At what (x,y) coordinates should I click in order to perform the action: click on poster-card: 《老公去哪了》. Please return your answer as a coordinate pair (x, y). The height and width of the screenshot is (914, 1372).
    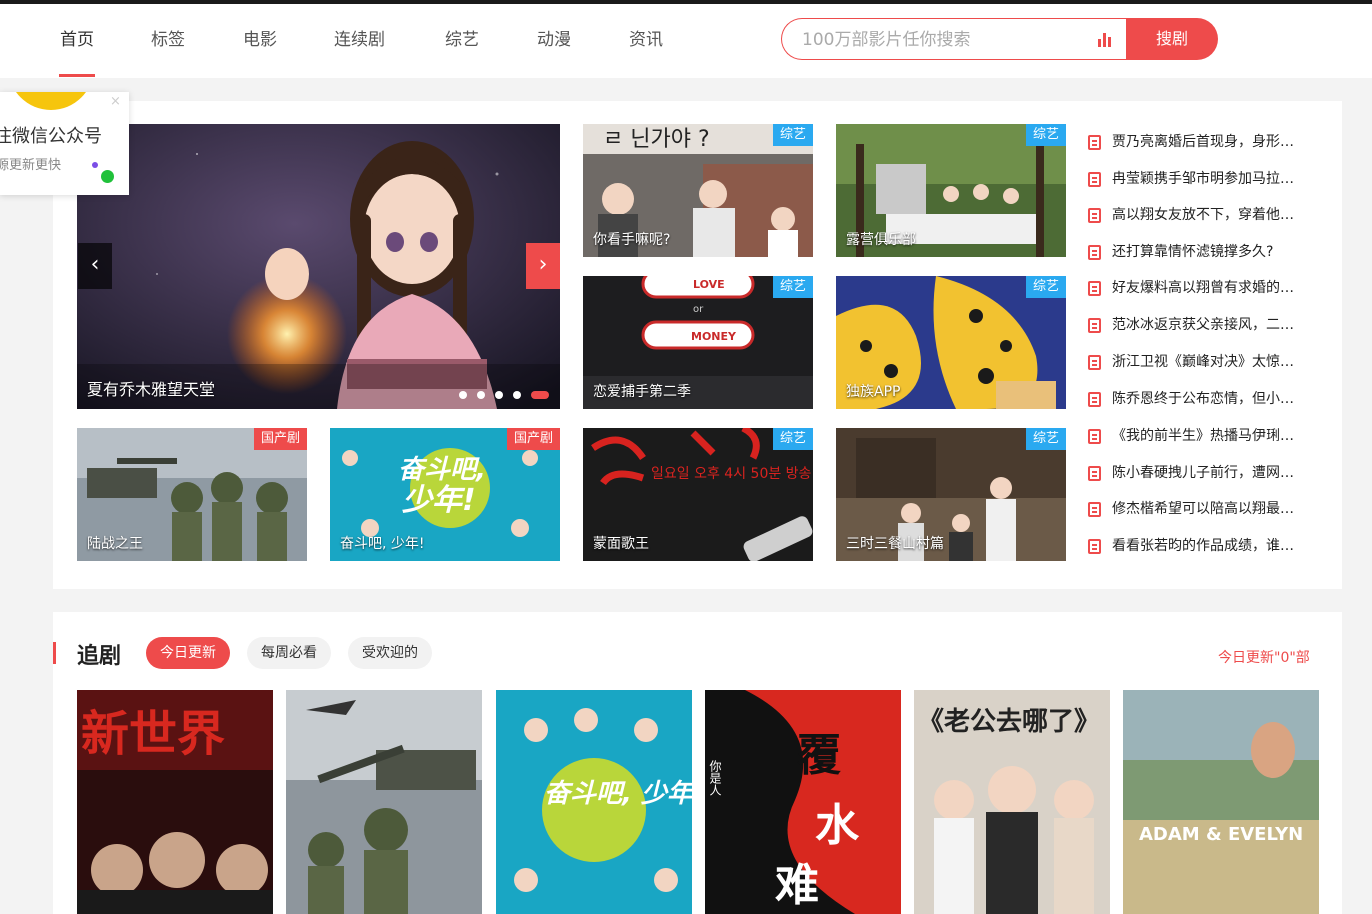
    Looking at the image, I should click on (1012, 802).